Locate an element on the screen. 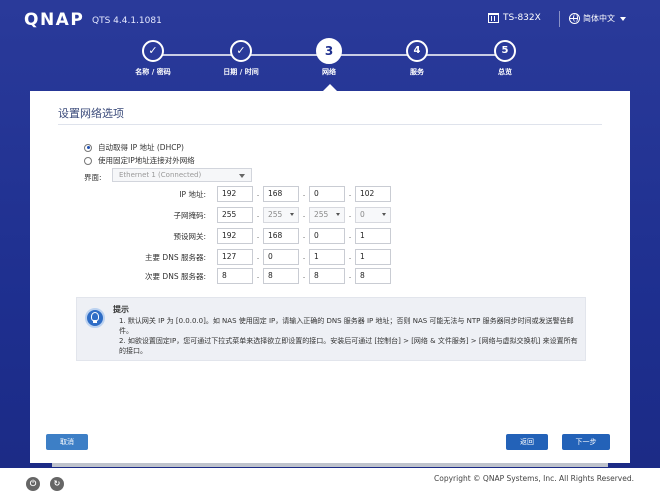 This screenshot has width=660, height=503. cancel-button: 取消 is located at coordinates (67, 442).